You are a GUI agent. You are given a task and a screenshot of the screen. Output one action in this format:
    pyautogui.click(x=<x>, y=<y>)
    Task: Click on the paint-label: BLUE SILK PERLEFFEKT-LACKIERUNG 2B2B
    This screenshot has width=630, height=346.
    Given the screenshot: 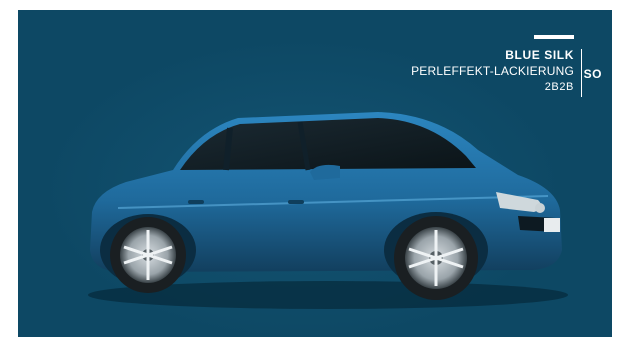 What is the action you would take?
    pyautogui.click(x=496, y=66)
    